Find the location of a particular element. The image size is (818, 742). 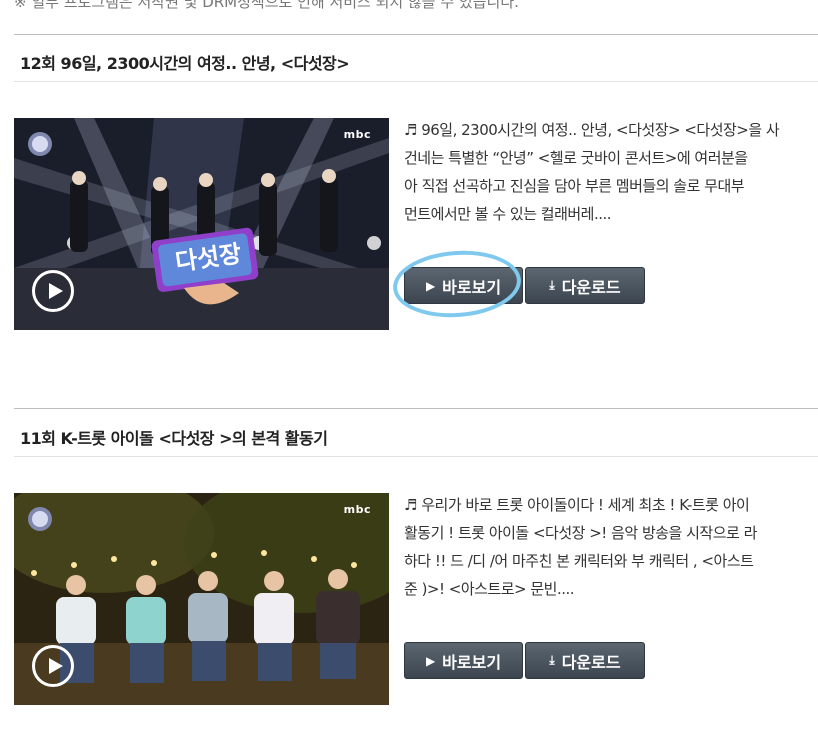

episode-title: 11회 K-트롯 아이돌 <다섯장 >의 본격 활동기 is located at coordinates (174, 437).